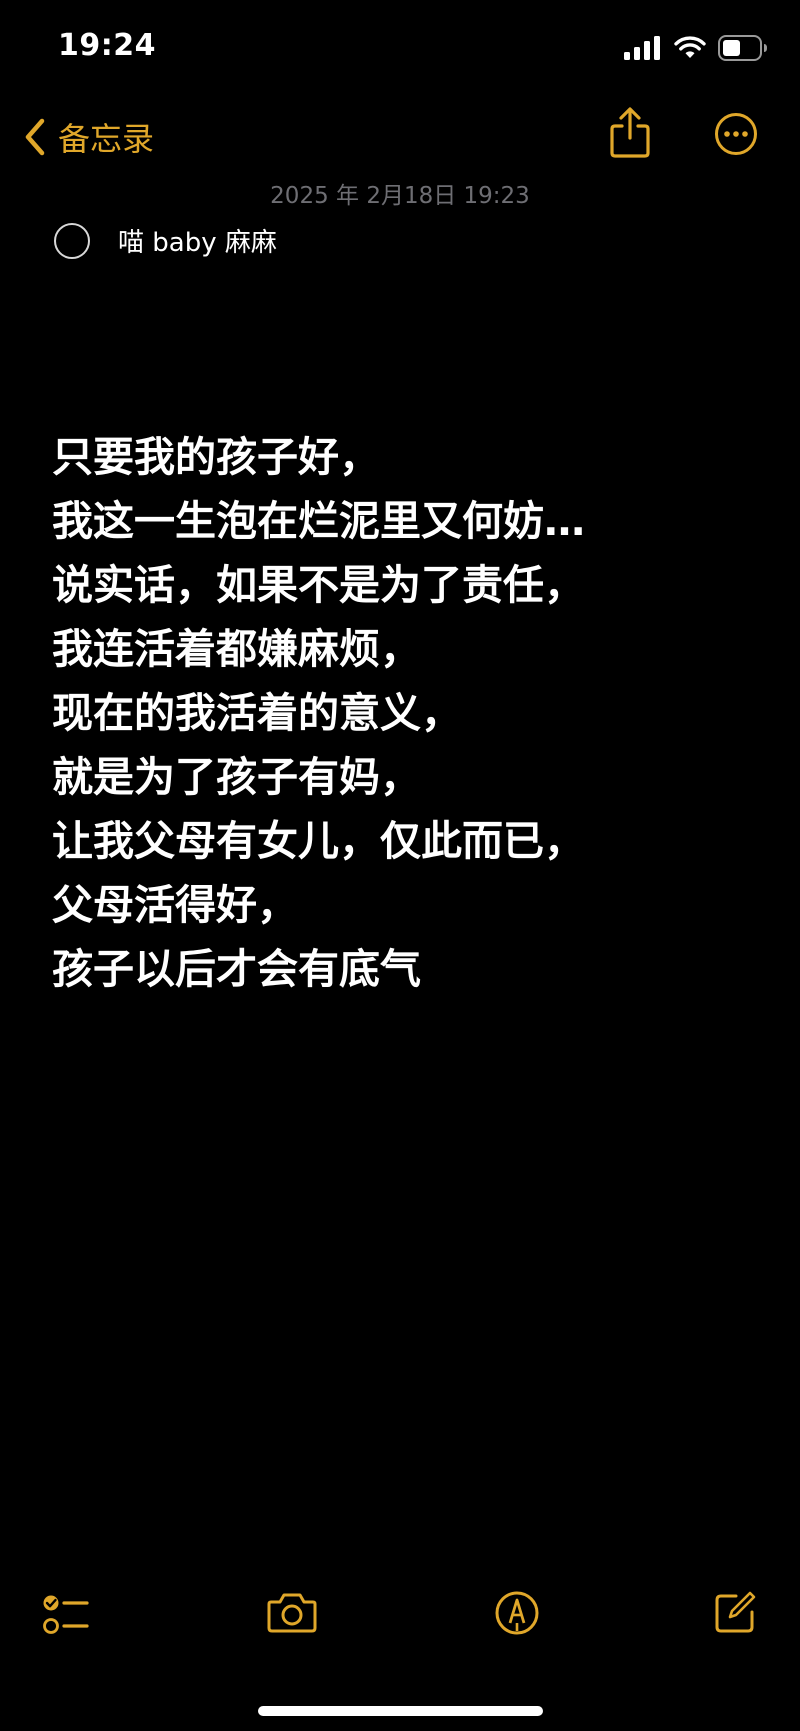 Image resolution: width=800 pixels, height=1731 pixels. I want to click on note-timestamp: 2025 年 2月18日 19:23, so click(400, 196).